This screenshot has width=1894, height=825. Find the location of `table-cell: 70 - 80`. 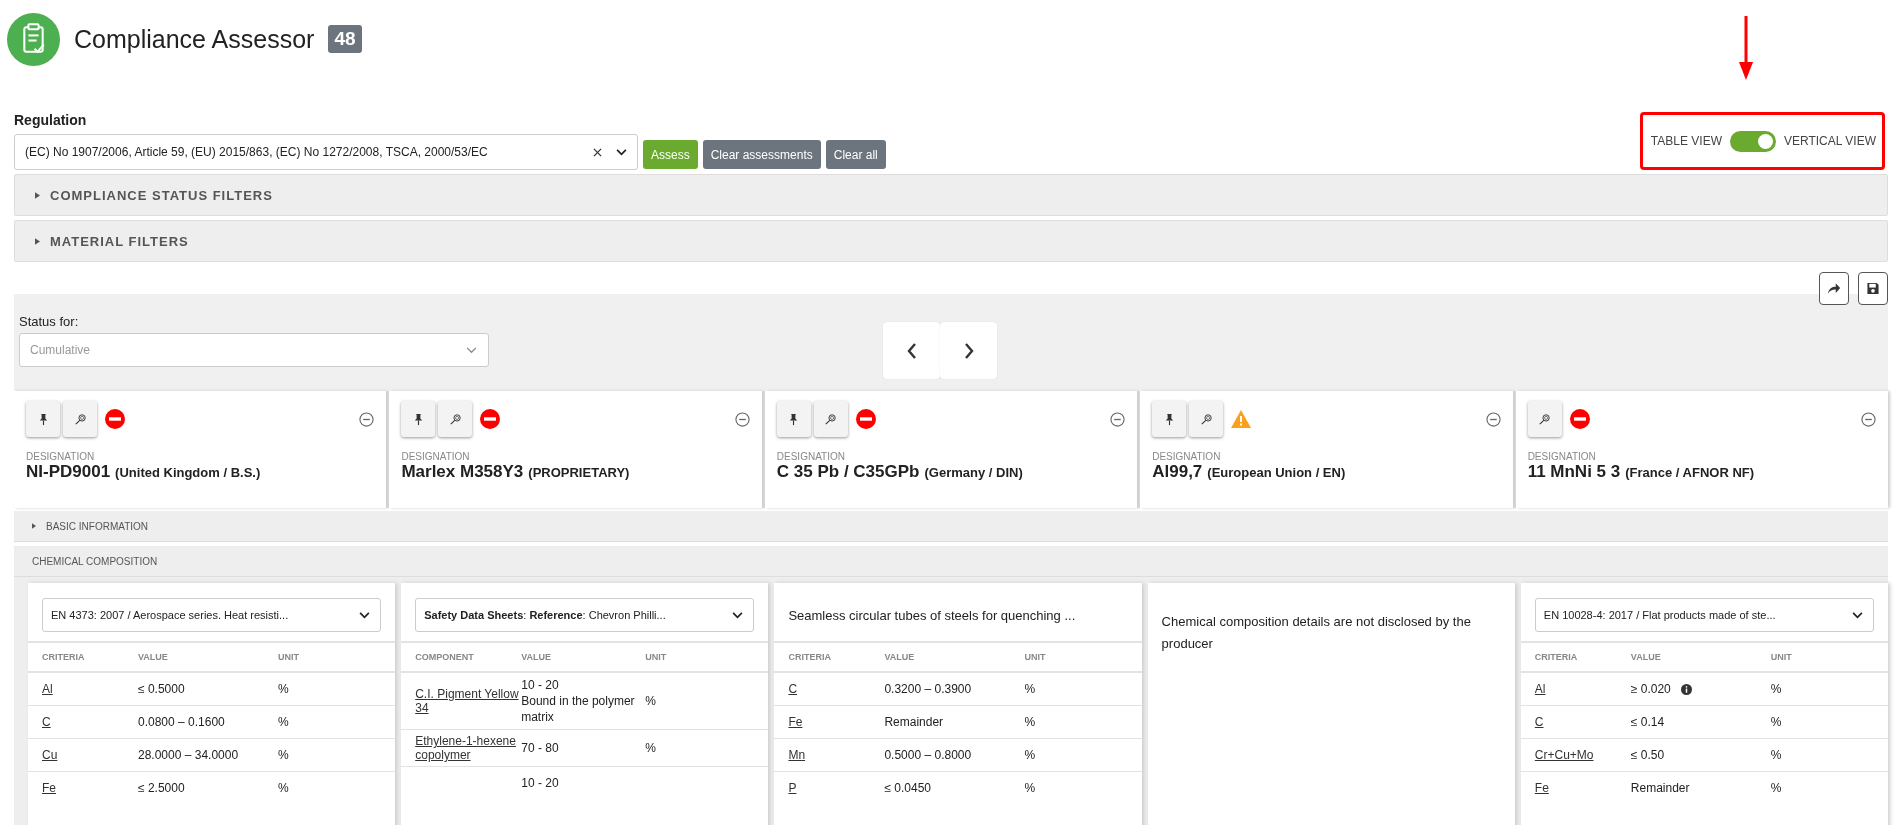

table-cell: 70 - 80 is located at coordinates (540, 748).